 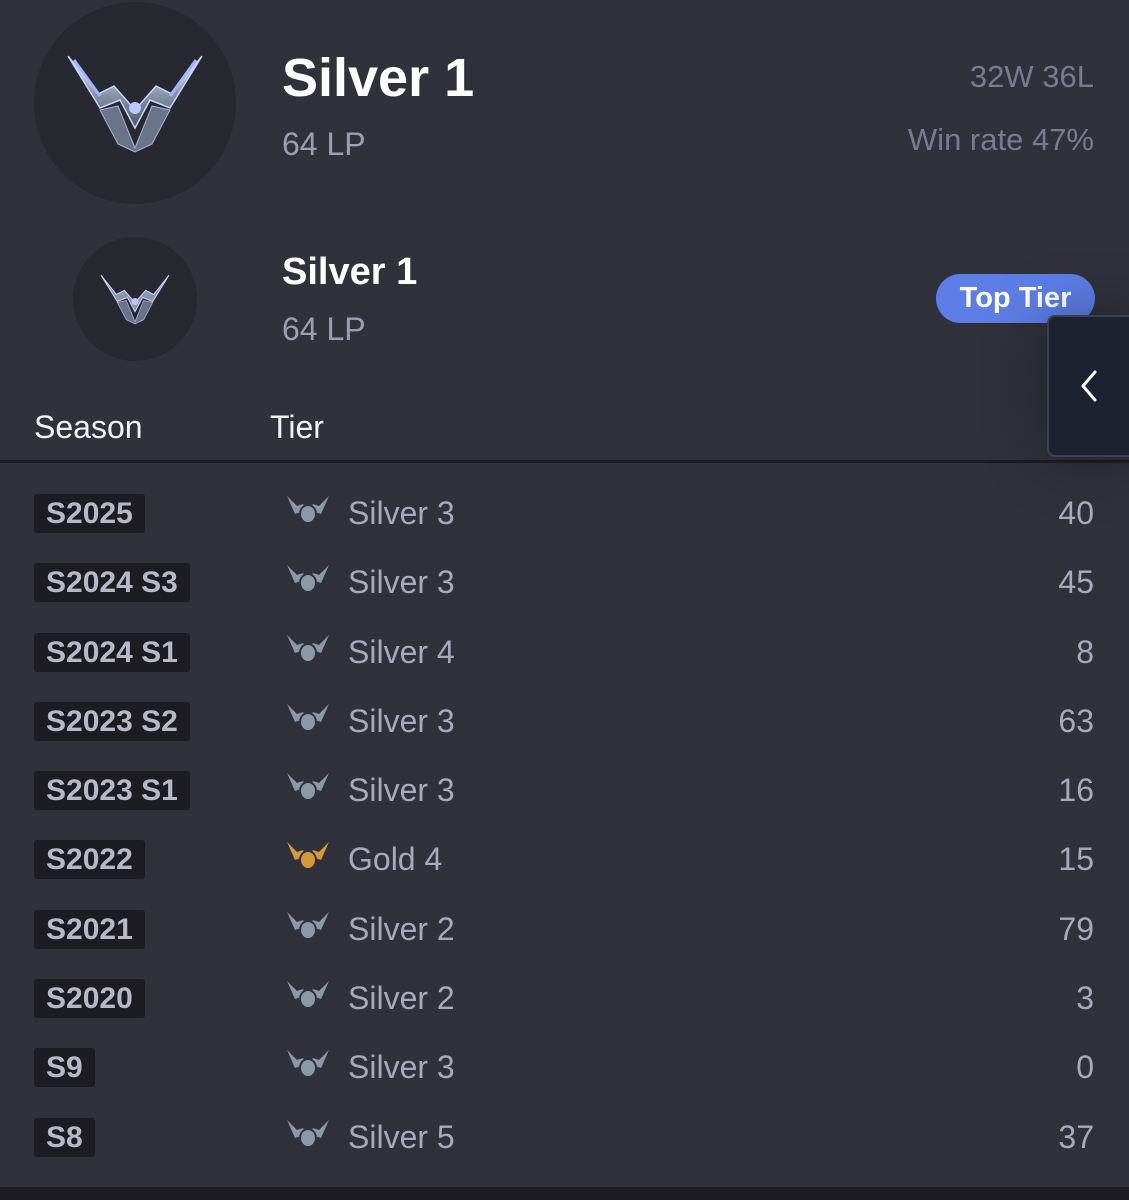 I want to click on tier-name: Gold 4, so click(x=395, y=859).